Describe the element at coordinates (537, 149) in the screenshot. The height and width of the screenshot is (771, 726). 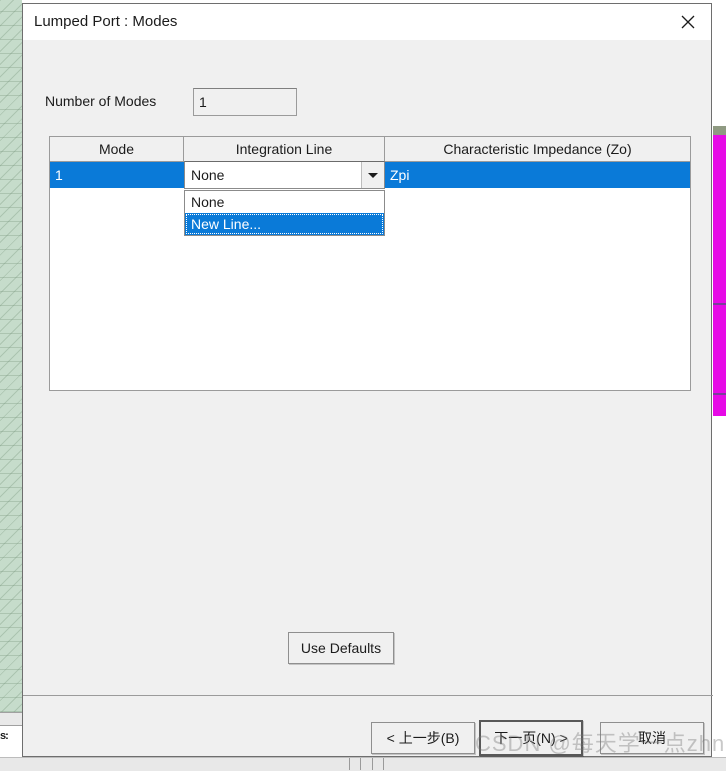
I see `table-header-characteristic-impedance: Characteristic Impedance (Zo)` at that location.